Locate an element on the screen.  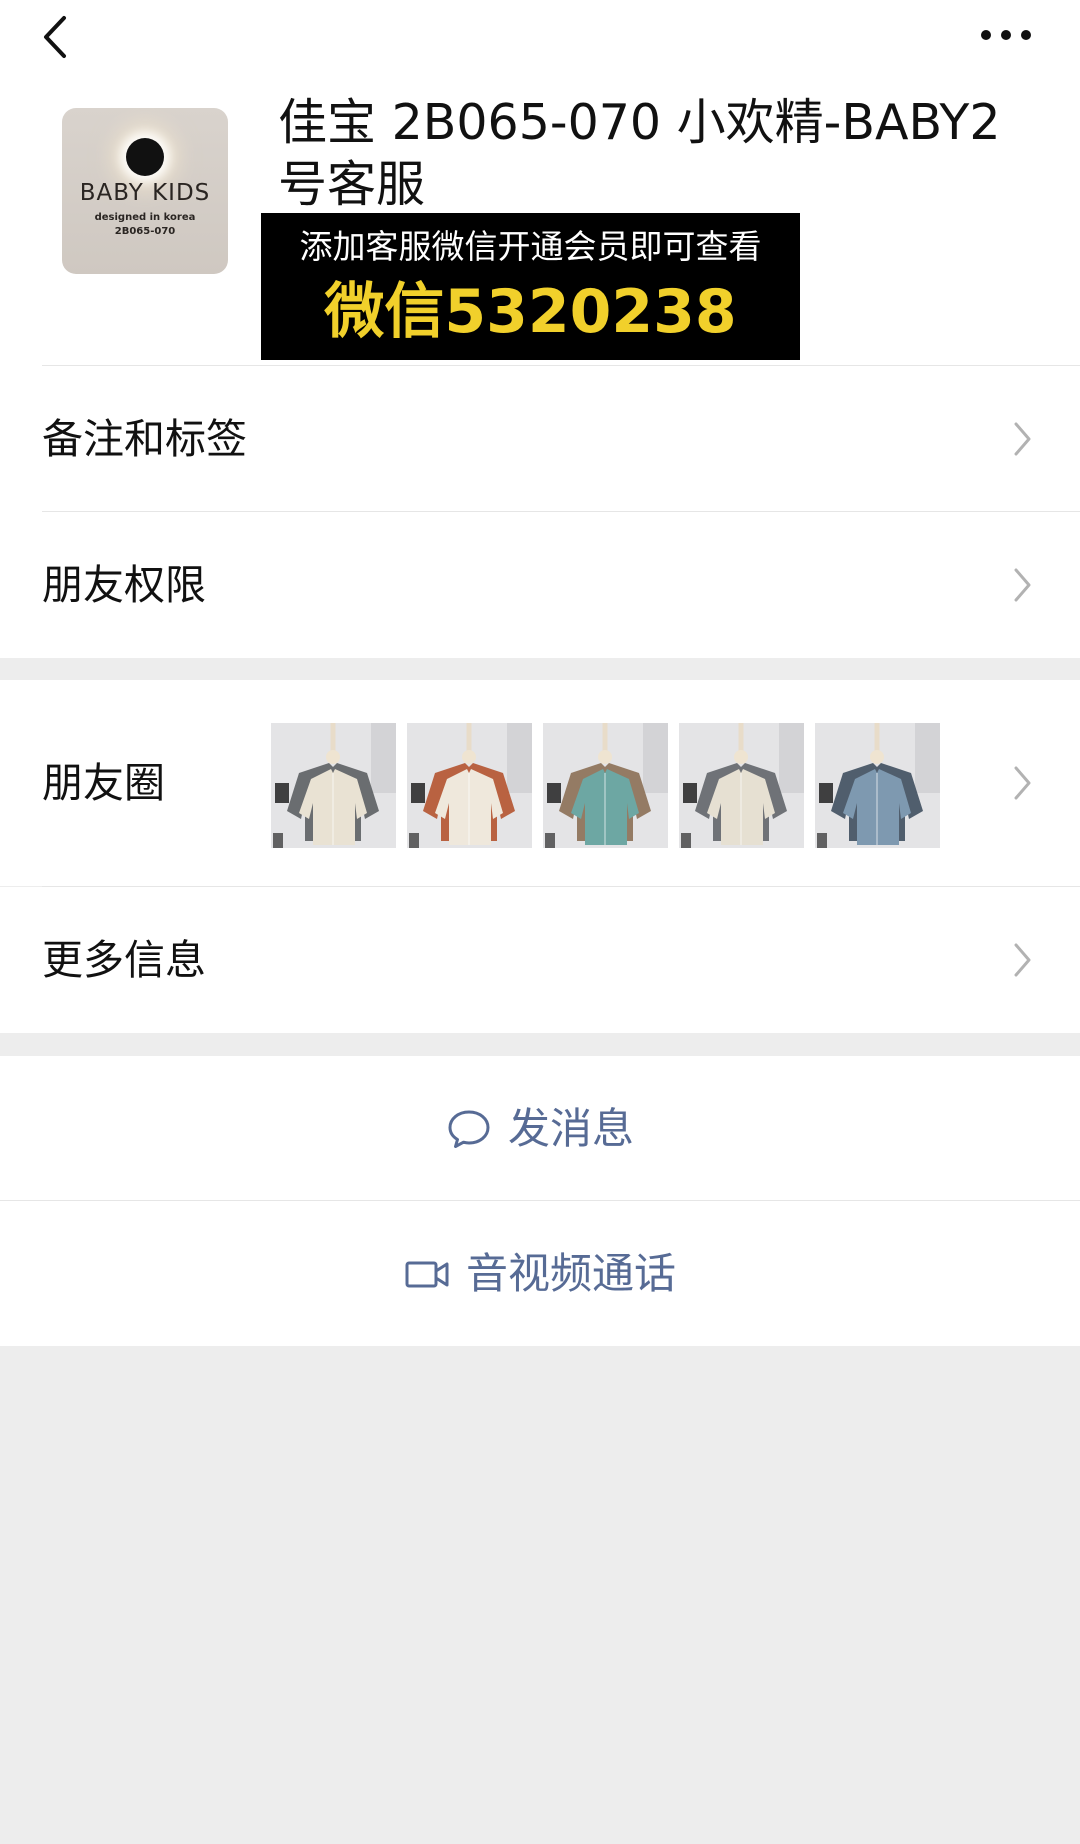
menu-item-moments: 朋友圈 is located at coordinates (540, 783).